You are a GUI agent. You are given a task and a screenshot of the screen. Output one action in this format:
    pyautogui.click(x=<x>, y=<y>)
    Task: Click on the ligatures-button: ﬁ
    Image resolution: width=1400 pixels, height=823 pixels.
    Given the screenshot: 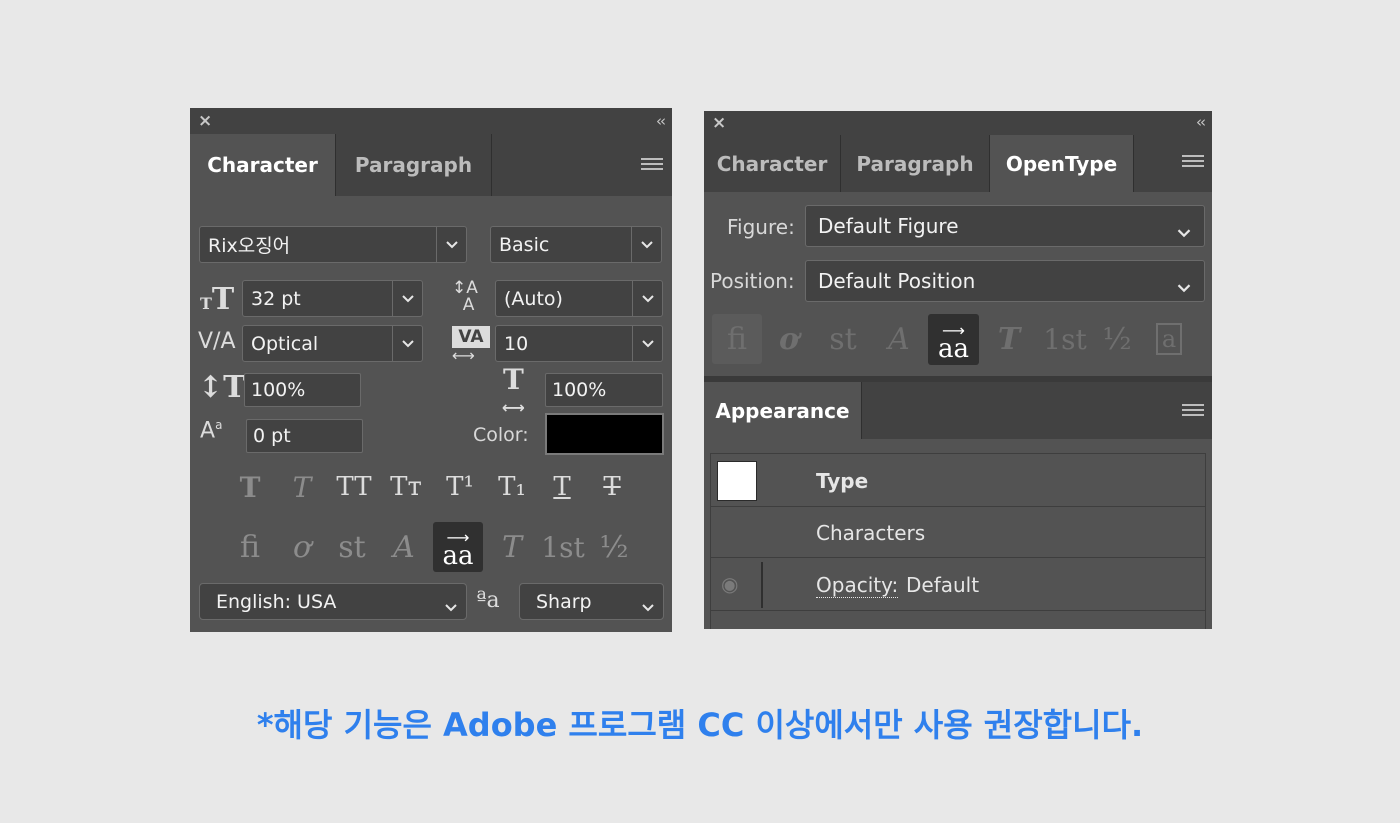 What is the action you would take?
    pyautogui.click(x=250, y=547)
    